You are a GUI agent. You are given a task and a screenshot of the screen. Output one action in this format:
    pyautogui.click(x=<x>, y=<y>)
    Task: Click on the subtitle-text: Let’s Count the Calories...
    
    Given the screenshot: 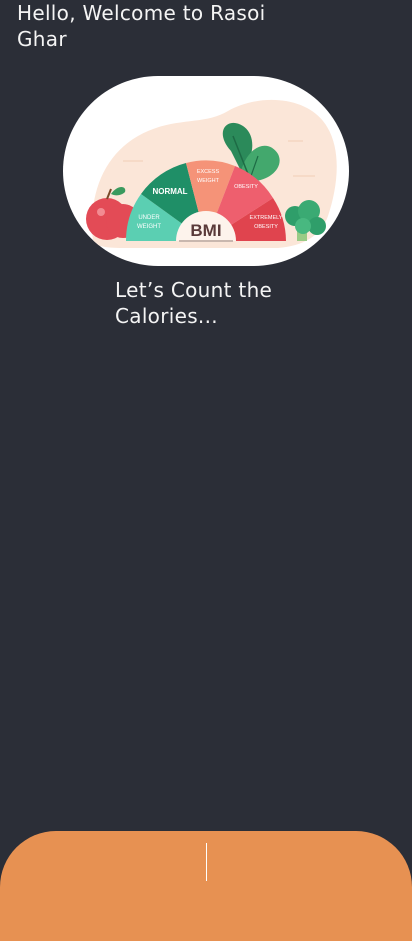 What is the action you would take?
    pyautogui.click(x=194, y=303)
    